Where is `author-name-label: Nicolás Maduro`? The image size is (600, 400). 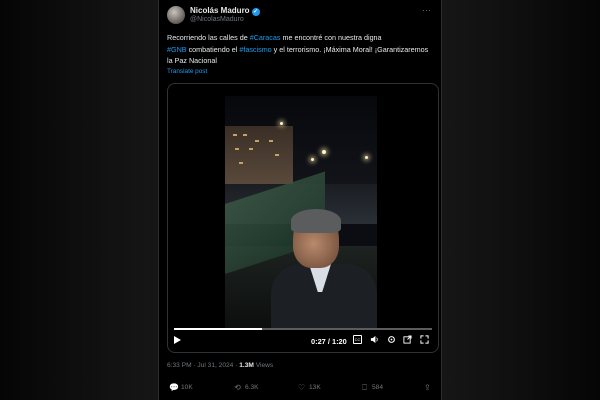 author-name-label: Nicolás Maduro is located at coordinates (220, 10).